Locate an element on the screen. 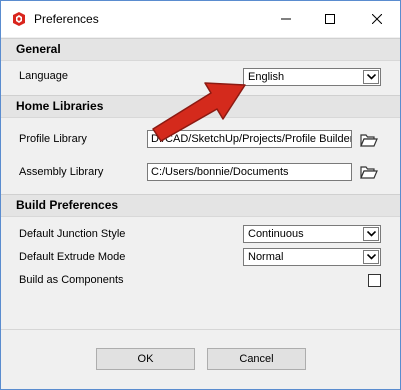  close-icon is located at coordinates (377, 19).